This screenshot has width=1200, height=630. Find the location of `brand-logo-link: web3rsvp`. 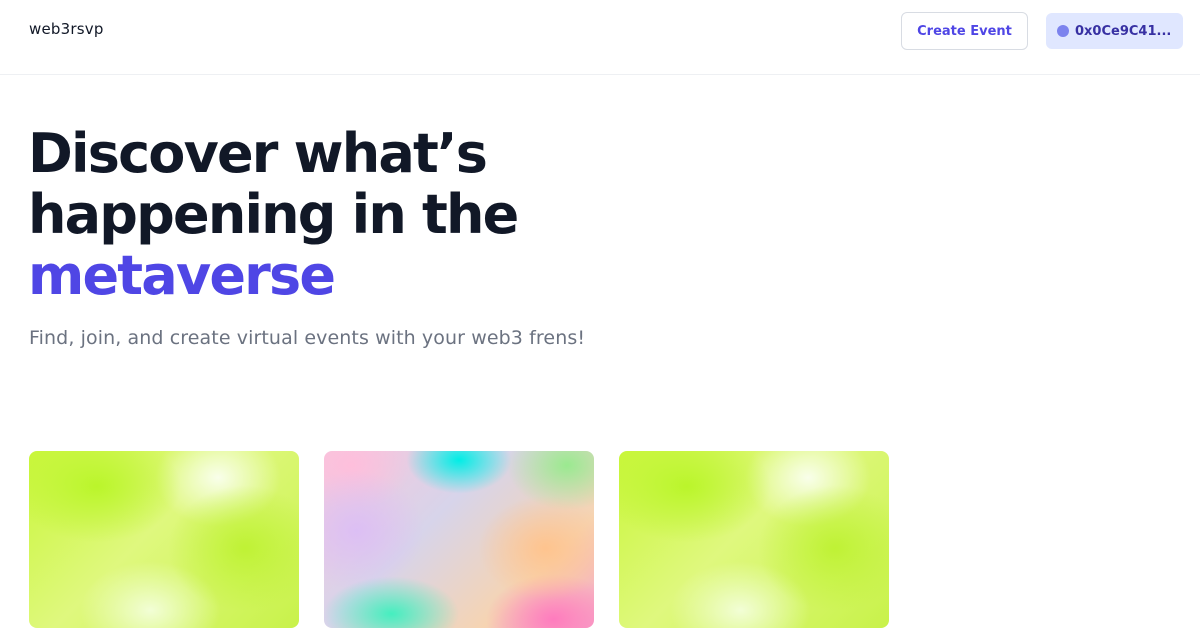

brand-logo-link: web3rsvp is located at coordinates (66, 29).